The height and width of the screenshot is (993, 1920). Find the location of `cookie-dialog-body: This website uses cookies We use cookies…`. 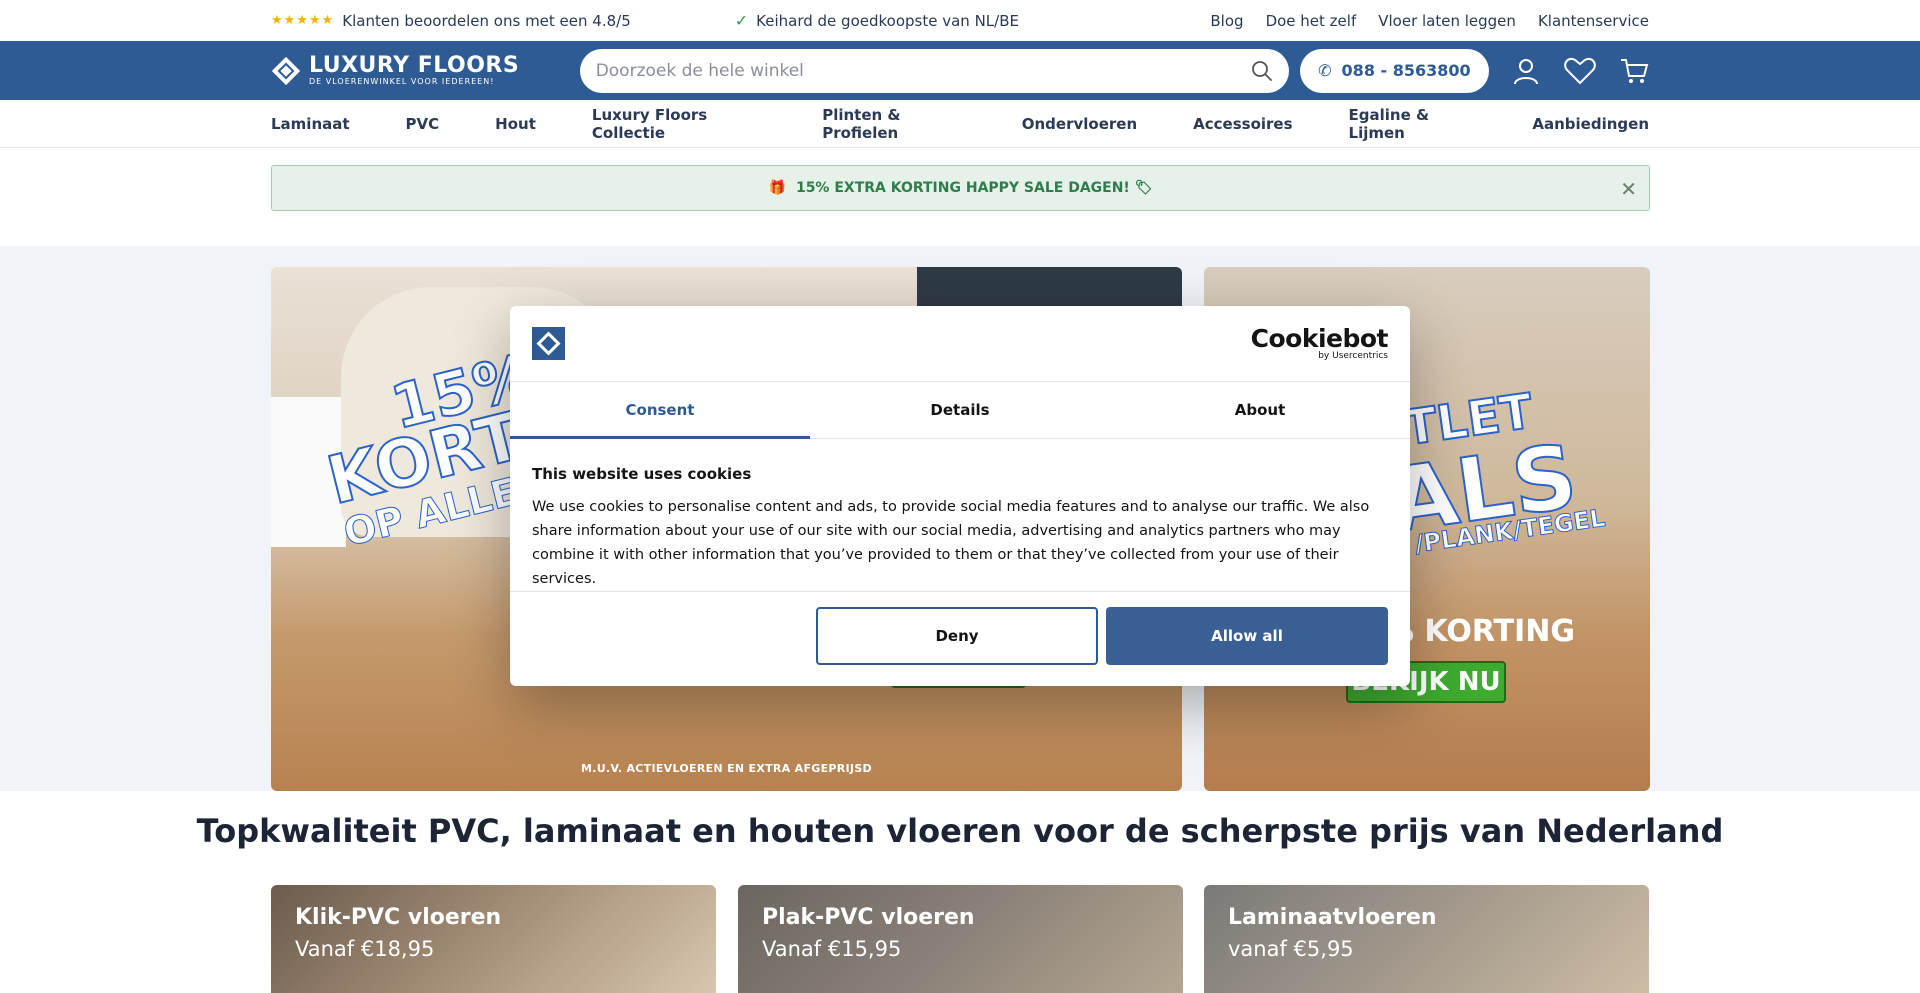

cookie-dialog-body: This website uses cookies We use cookies… is located at coordinates (960, 515).